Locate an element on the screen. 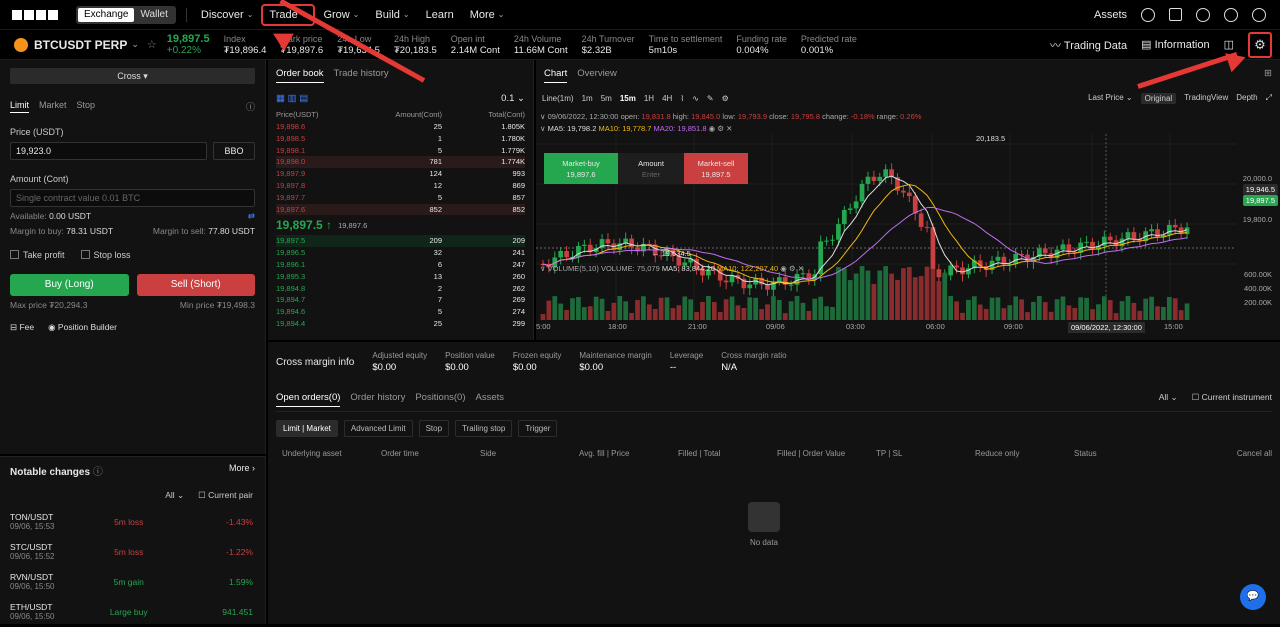 The height and width of the screenshot is (627, 1280). candle-type-icon: ⌇ is located at coordinates (682, 98).